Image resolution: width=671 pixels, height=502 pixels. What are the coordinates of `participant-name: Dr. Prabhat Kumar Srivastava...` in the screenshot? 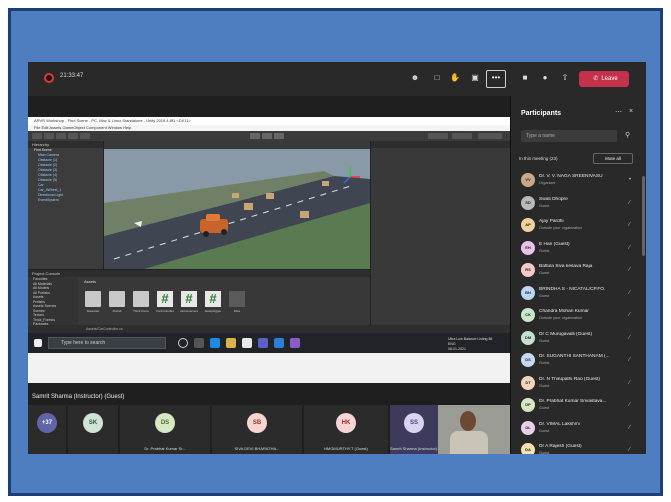 It's located at (573, 401).